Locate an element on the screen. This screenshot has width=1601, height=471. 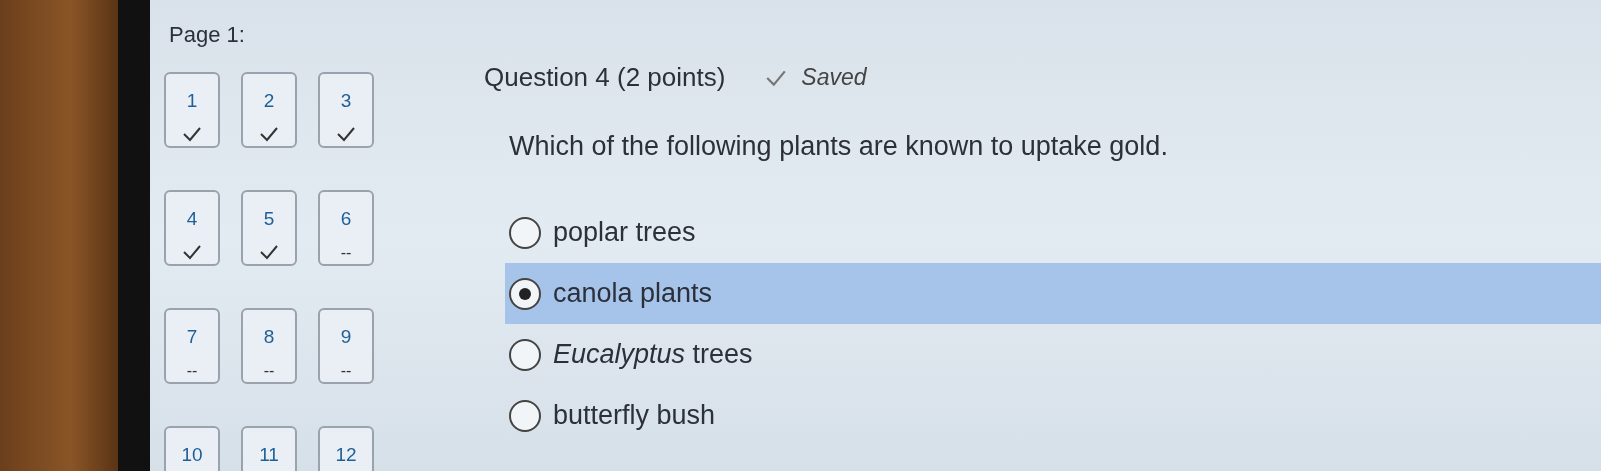
saved-status: Saved is located at coordinates (834, 77).